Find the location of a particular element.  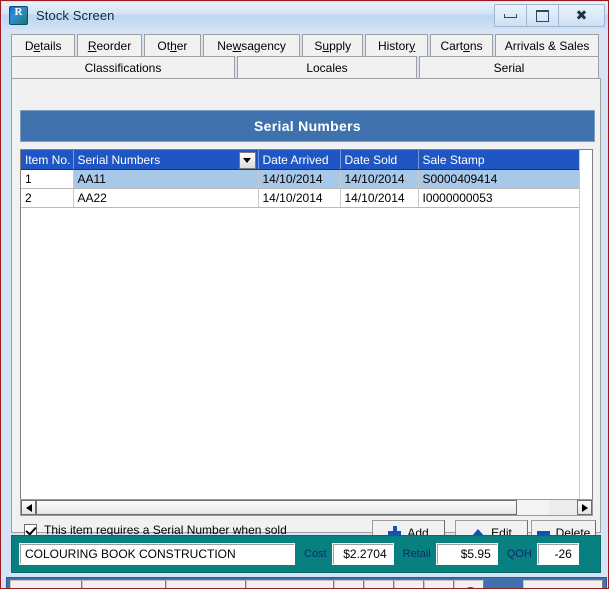

cell-item-no: 2 is located at coordinates (47, 198).